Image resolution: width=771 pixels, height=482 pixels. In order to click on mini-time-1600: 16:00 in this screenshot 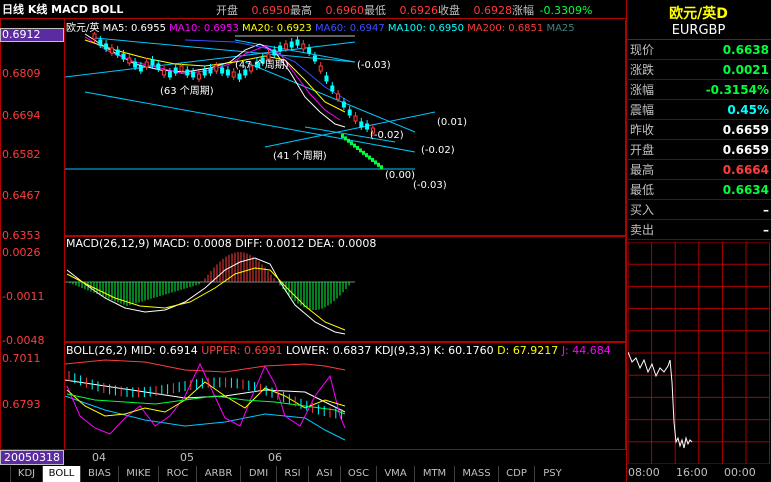, I will do `click(692, 472)`.